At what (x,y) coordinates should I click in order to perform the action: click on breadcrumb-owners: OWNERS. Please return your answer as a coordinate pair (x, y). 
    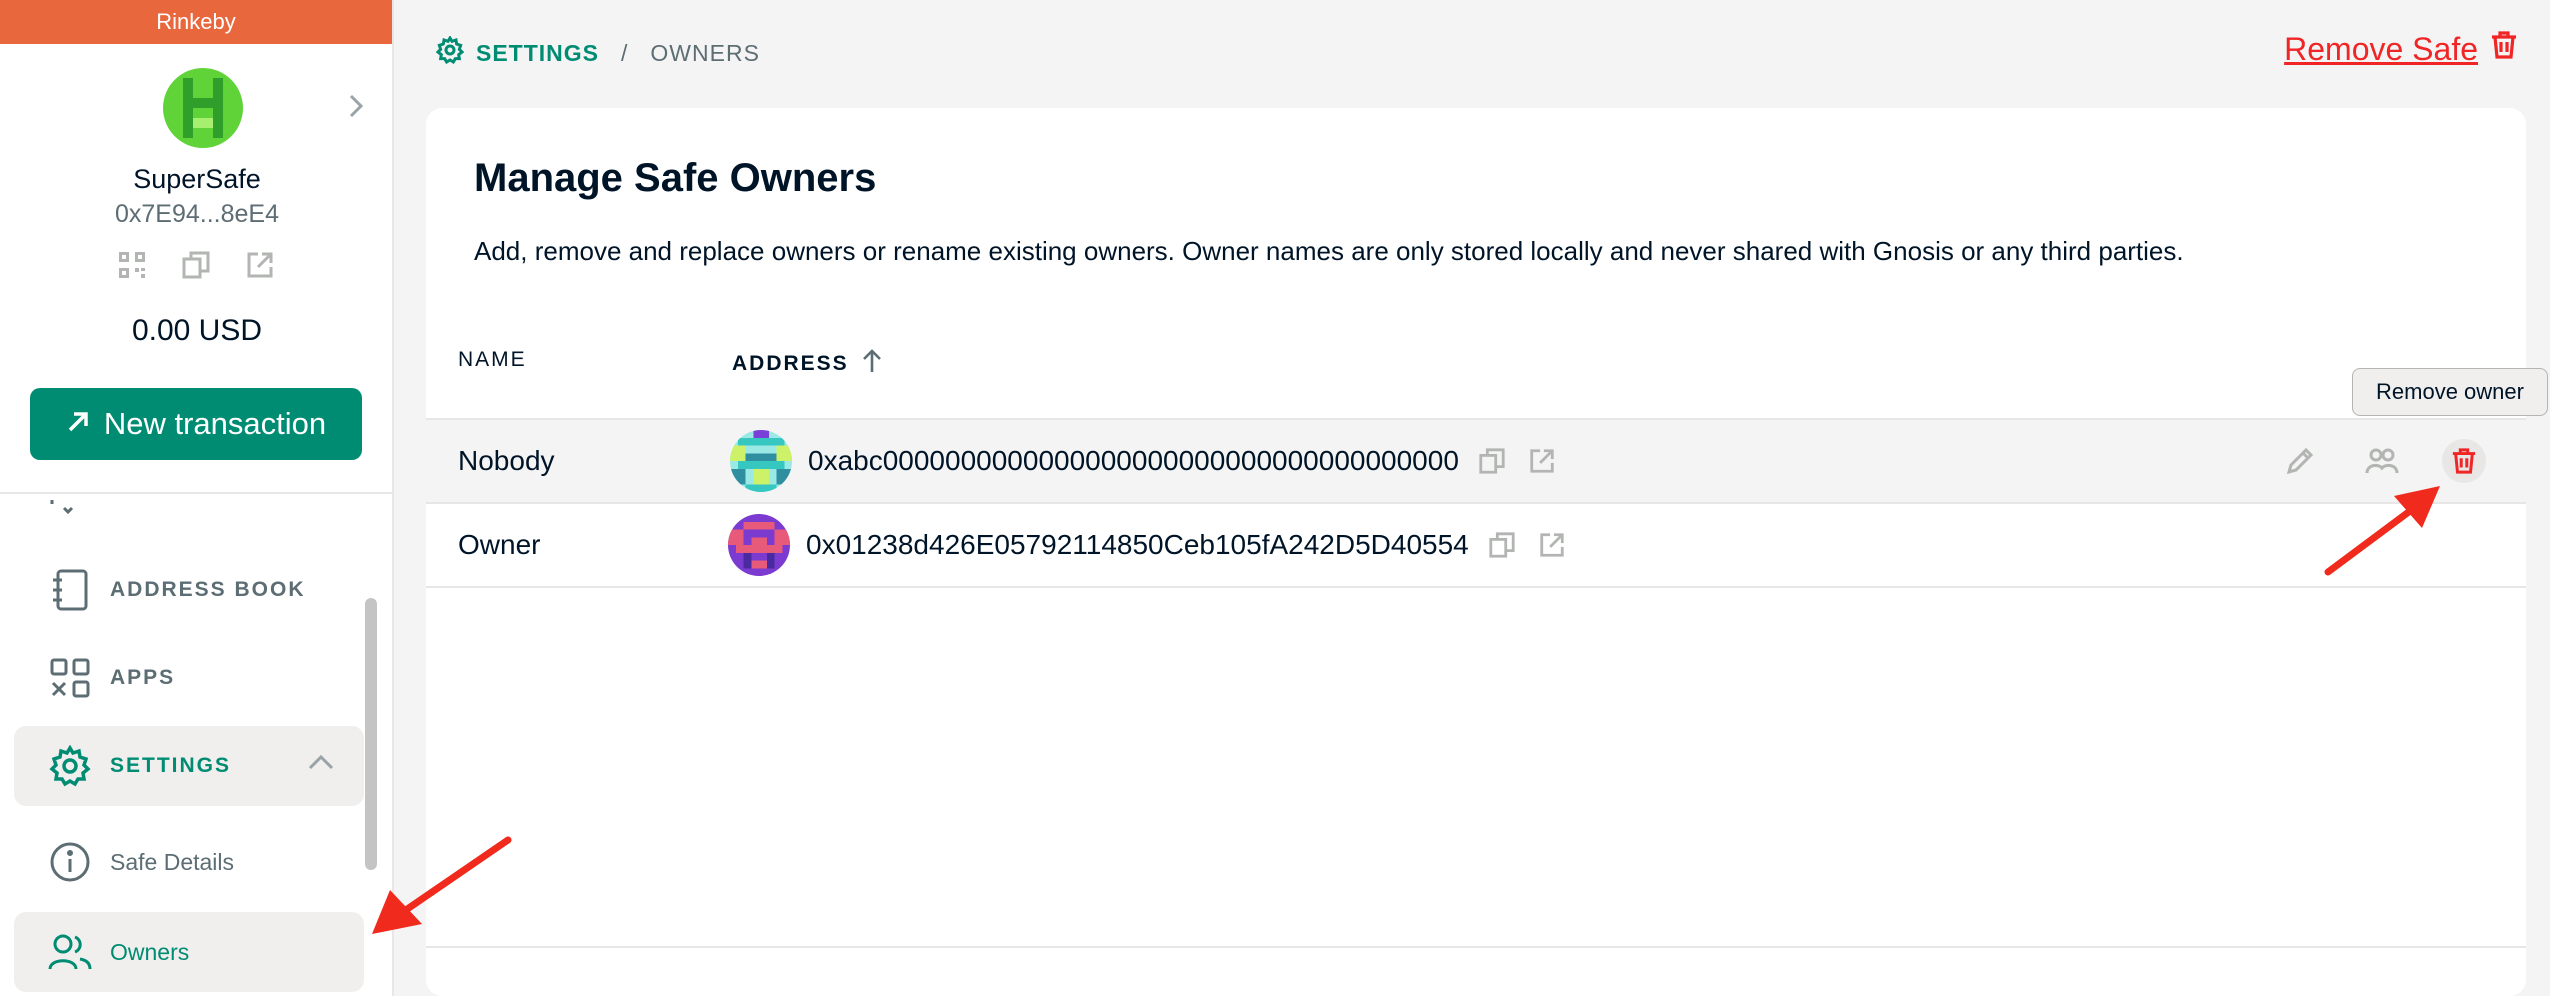
    Looking at the image, I should click on (705, 52).